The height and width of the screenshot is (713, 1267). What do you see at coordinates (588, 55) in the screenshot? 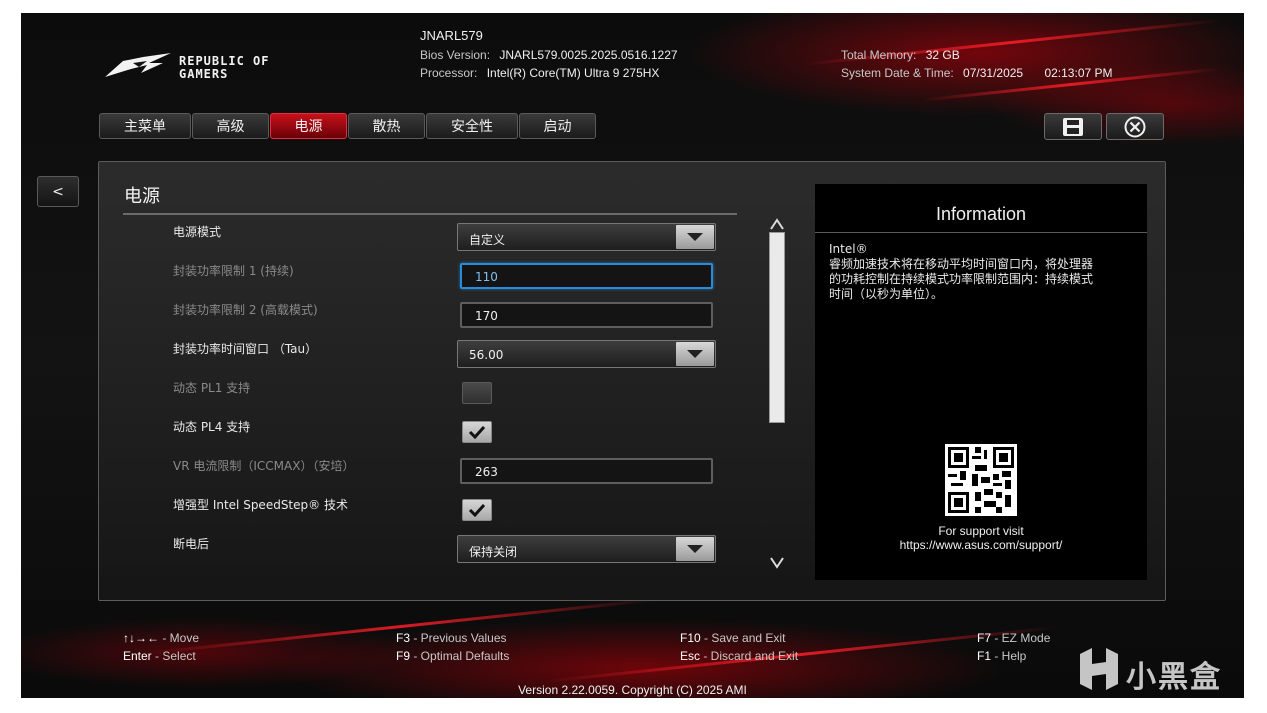
I see `bios-version-value: JNARL579.0025.2025.0516.1227` at bounding box center [588, 55].